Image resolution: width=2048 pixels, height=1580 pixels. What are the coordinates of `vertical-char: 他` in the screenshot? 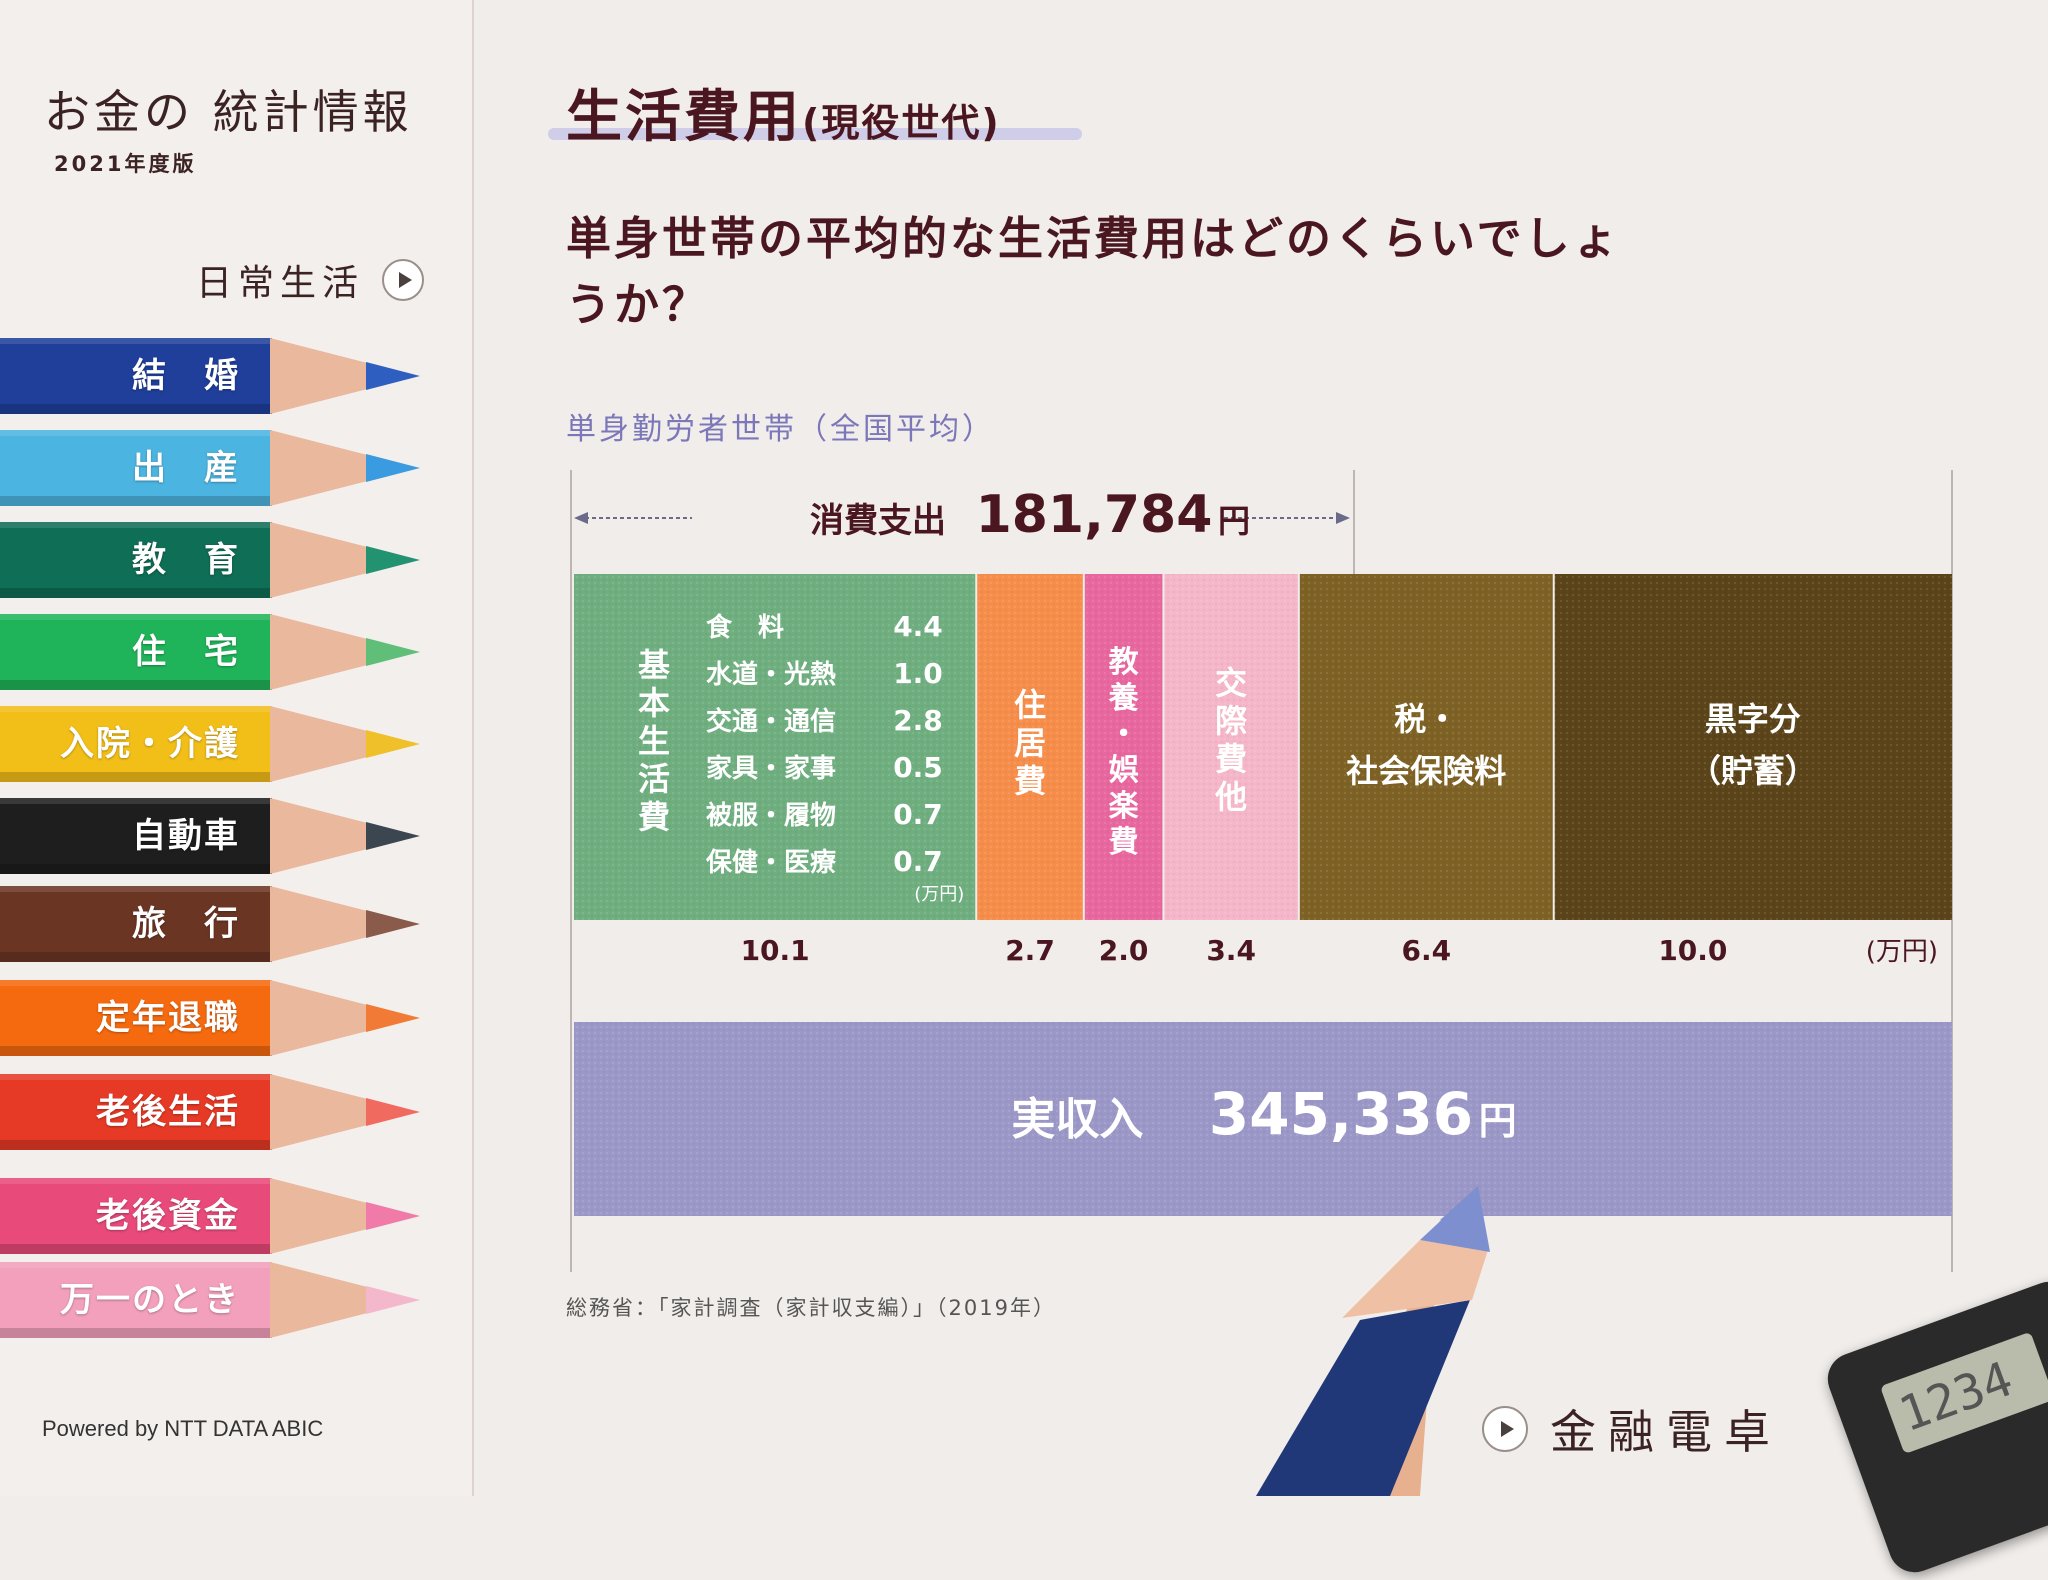 It's located at (1230, 797).